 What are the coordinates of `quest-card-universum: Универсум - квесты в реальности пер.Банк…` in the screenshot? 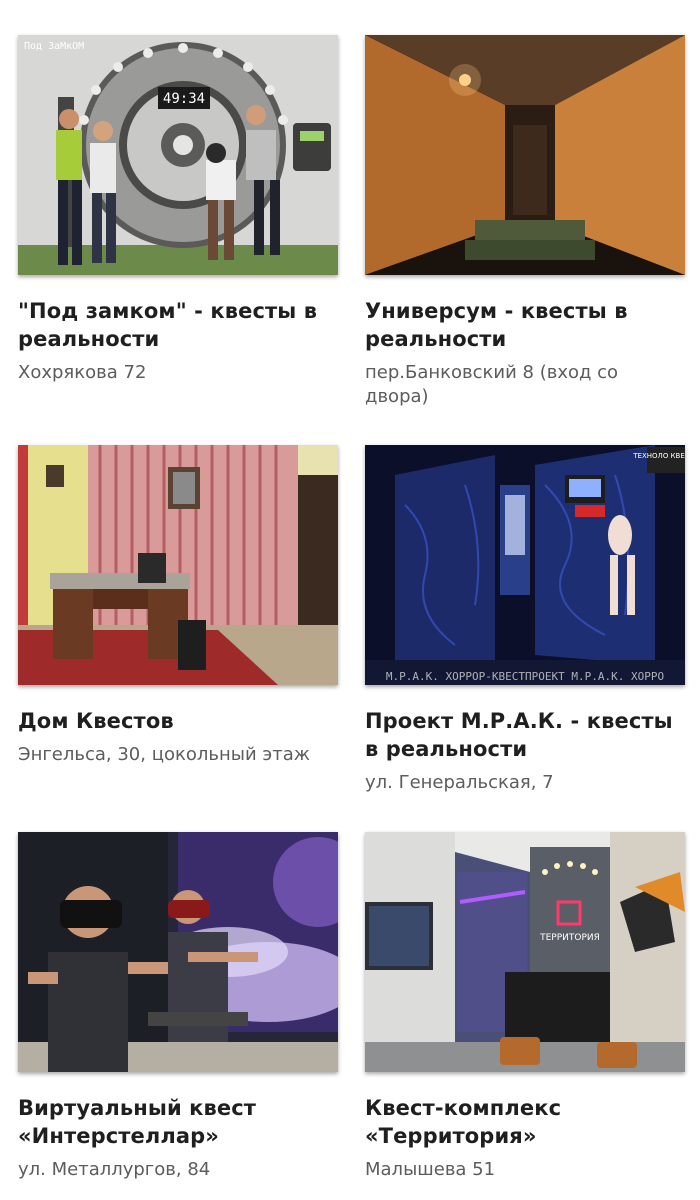 It's located at (525, 222).